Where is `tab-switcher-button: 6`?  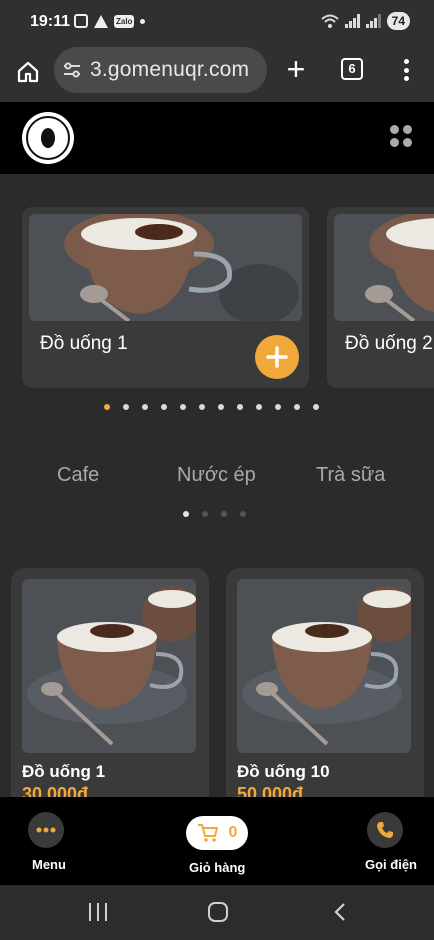
tab-switcher-button: 6 is located at coordinates (352, 69).